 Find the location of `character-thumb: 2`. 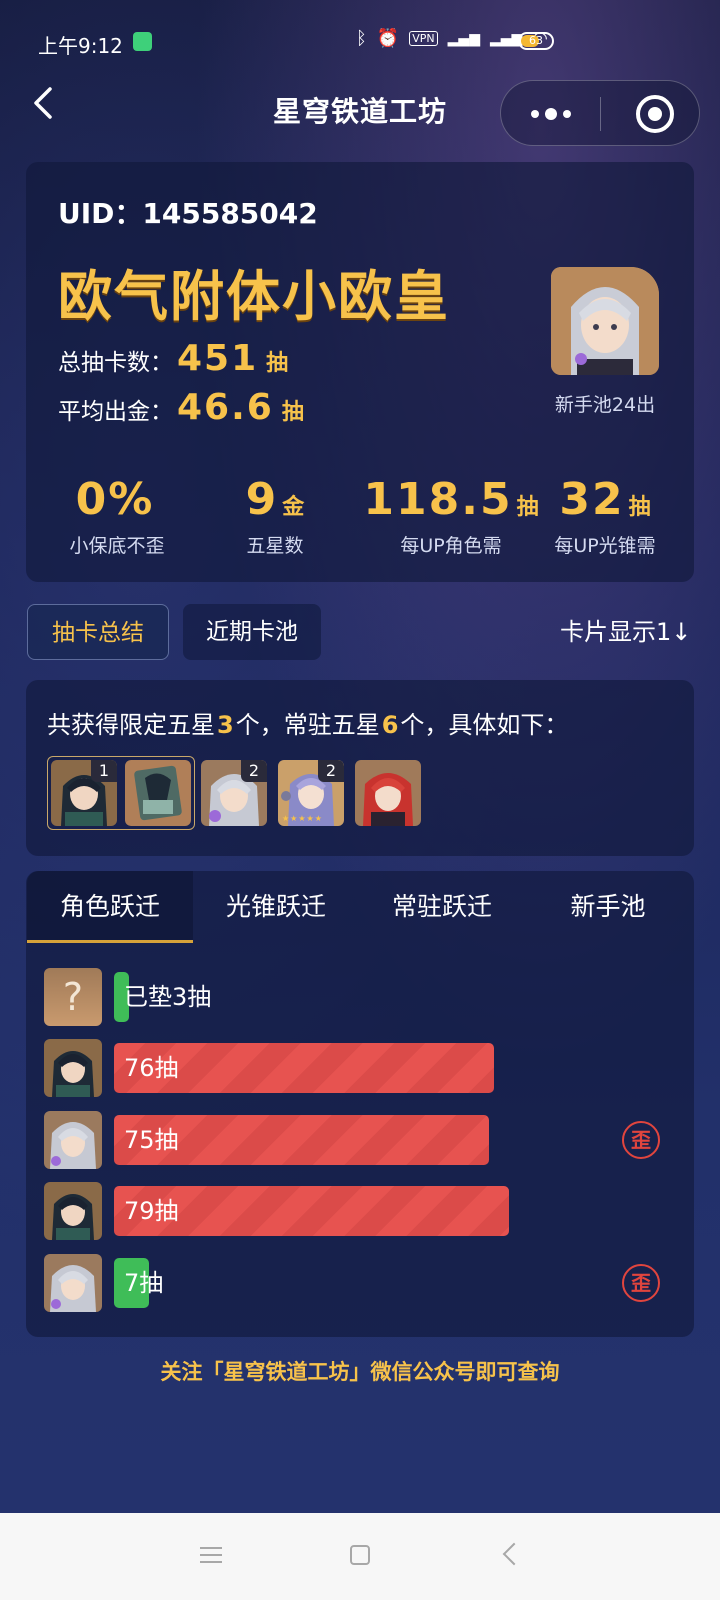

character-thumb: 2 is located at coordinates (234, 793).